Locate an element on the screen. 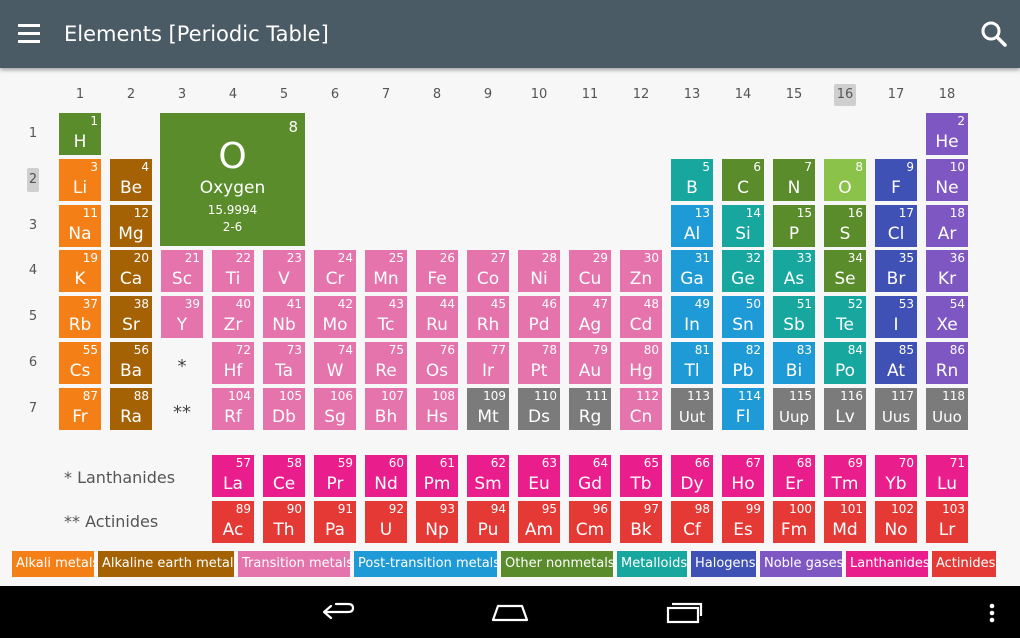 This screenshot has height=638, width=1020. element-cell-os: 76 Os is located at coordinates (437, 363).